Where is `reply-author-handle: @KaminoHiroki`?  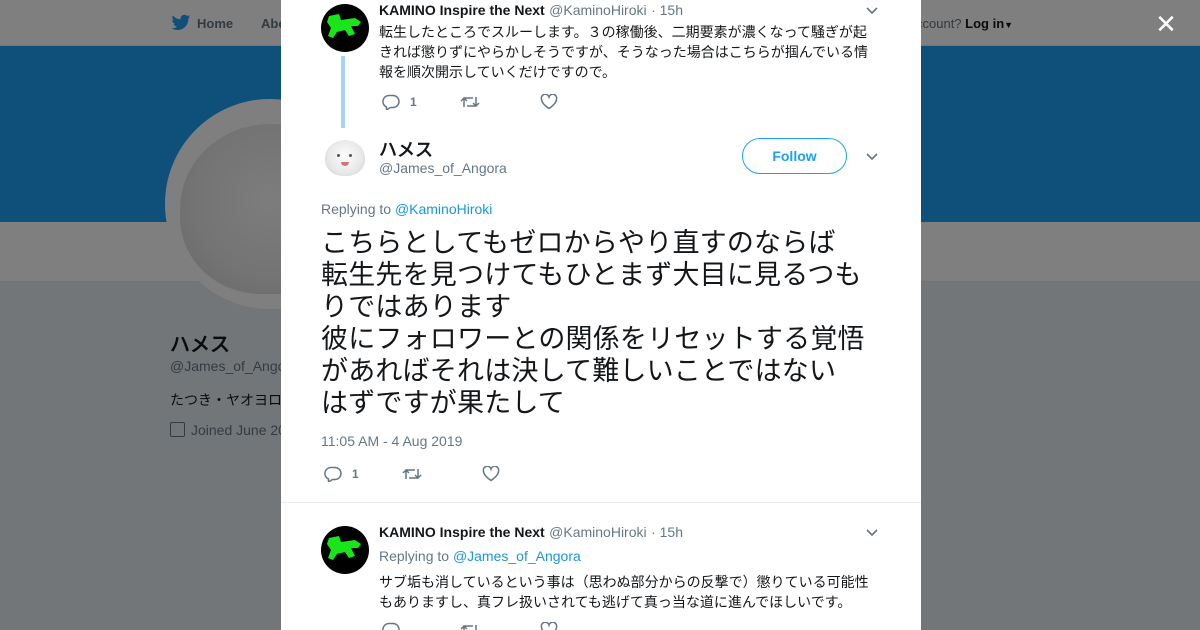
reply-author-handle: @KaminoHiroki is located at coordinates (597, 532).